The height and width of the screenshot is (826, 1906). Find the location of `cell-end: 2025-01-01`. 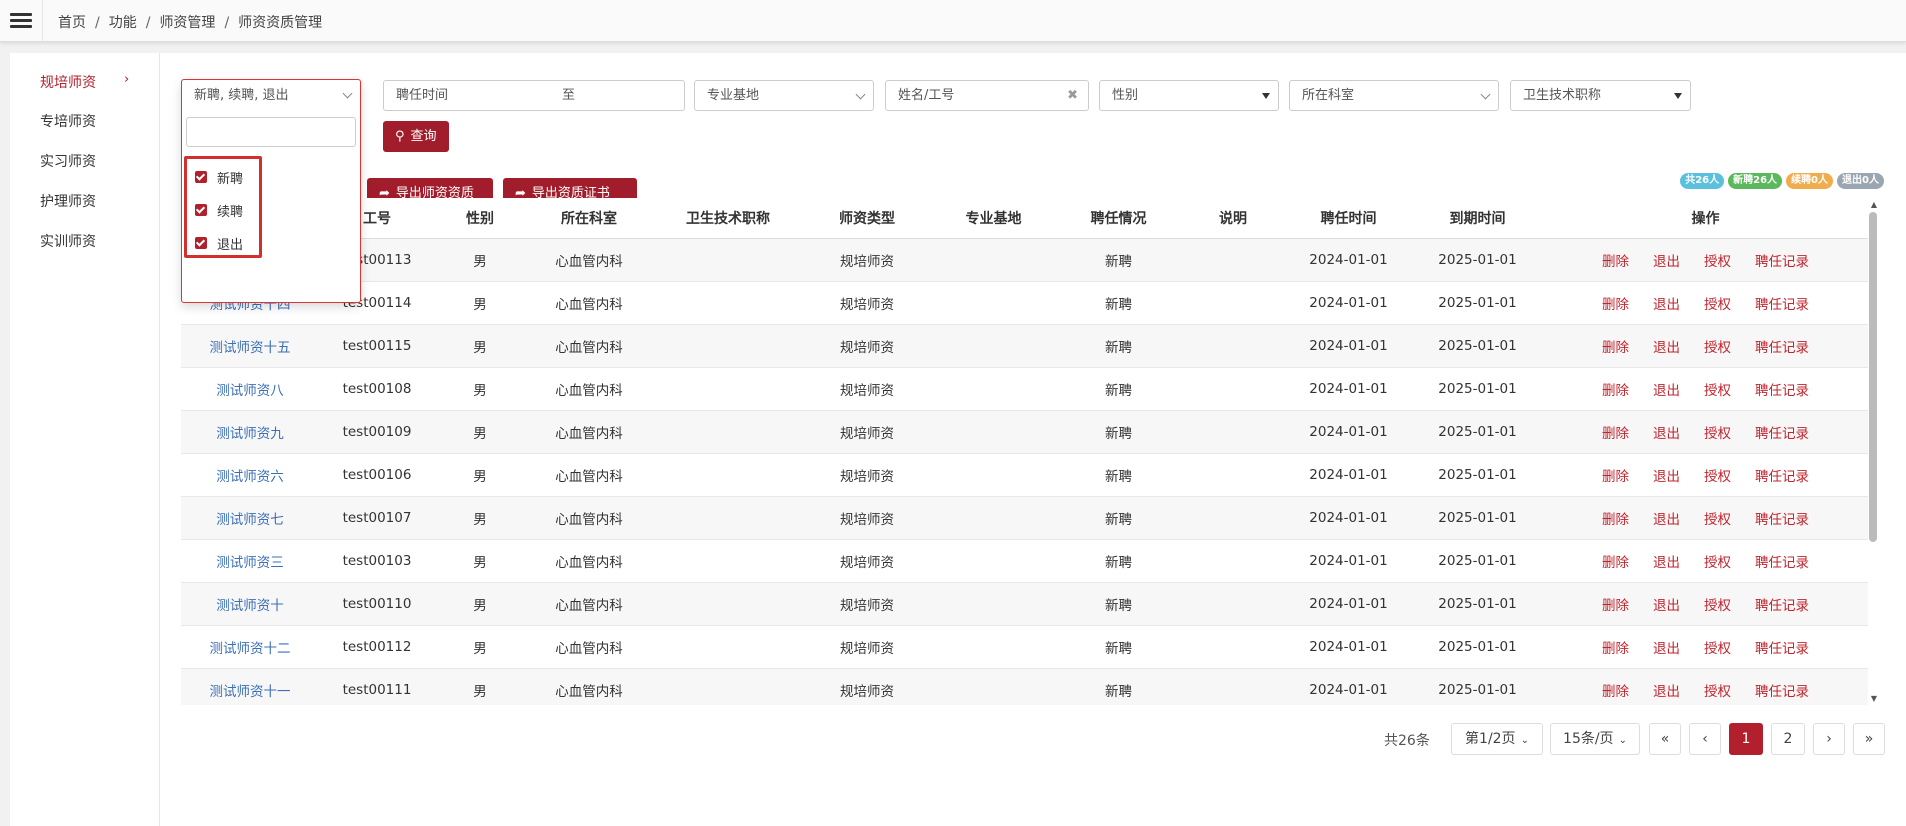

cell-end: 2025-01-01 is located at coordinates (1477, 604).